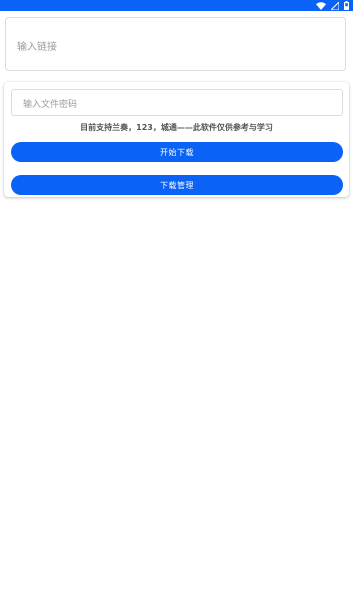 This screenshot has width=353, height=593. Describe the element at coordinates (176, 127) in the screenshot. I see `support-notice: 目前支持兰奏，123，城通——此软件仅供参考与学习` at that location.